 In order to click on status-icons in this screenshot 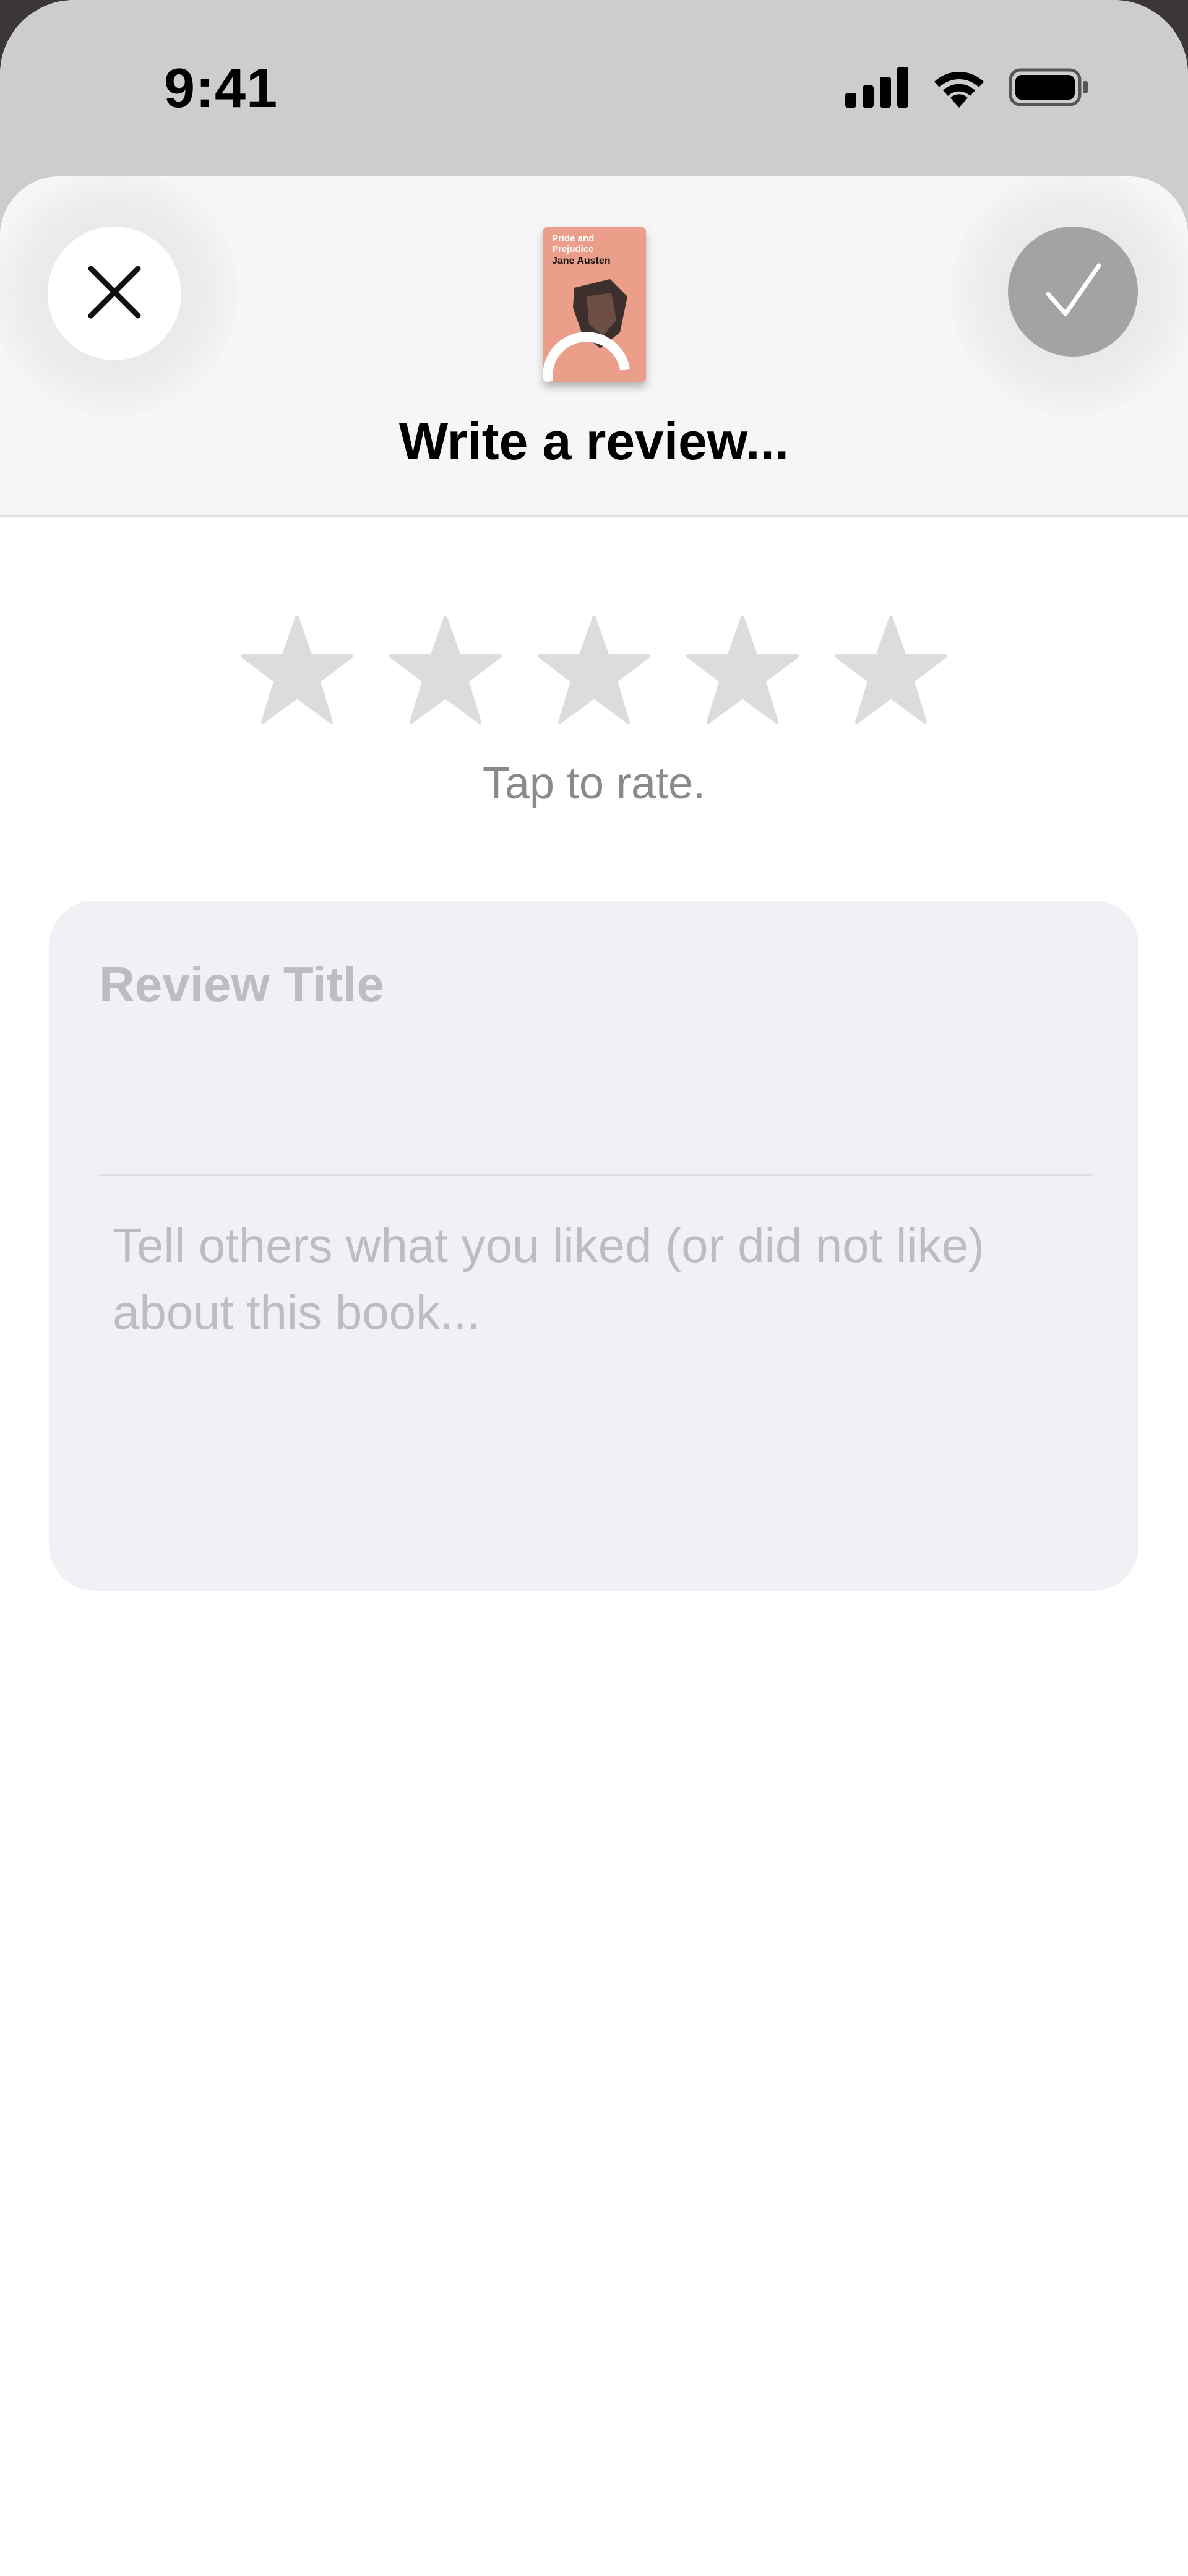, I will do `click(967, 89)`.